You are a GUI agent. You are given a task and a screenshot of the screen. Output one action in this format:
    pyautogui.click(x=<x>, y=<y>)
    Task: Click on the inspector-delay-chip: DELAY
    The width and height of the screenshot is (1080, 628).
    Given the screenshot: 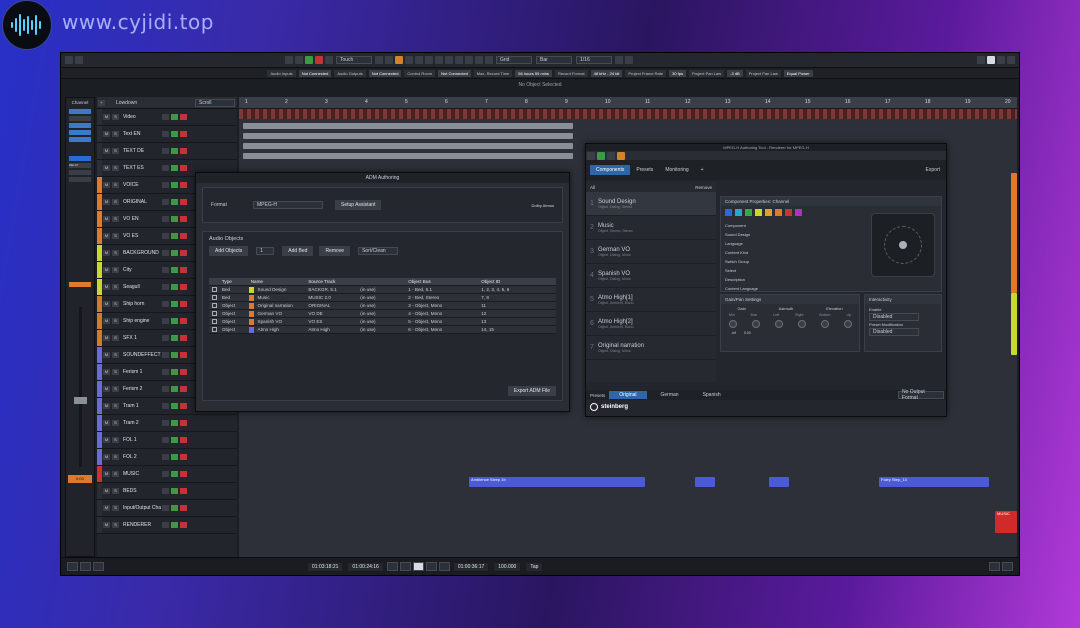 What is the action you would take?
    pyautogui.click(x=80, y=165)
    